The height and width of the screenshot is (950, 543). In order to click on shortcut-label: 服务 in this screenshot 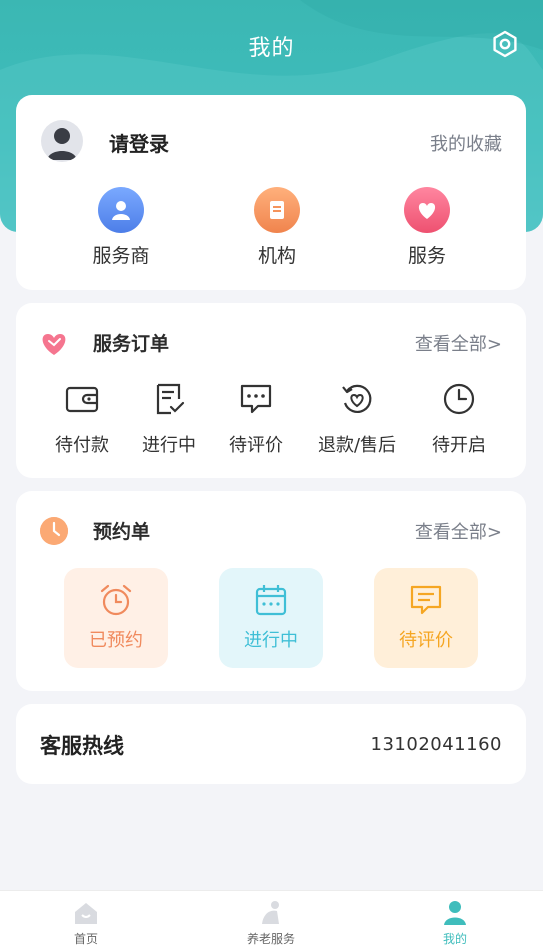, I will do `click(426, 256)`.